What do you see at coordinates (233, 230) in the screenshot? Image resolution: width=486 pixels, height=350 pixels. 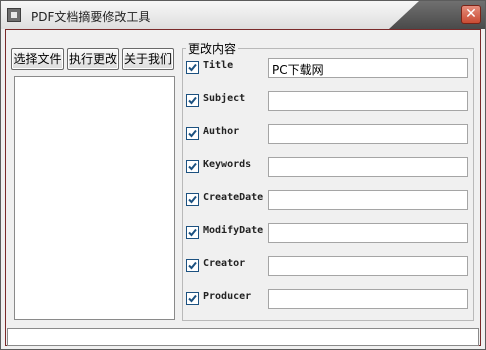 I see `modifydate-label: ModifyDate` at bounding box center [233, 230].